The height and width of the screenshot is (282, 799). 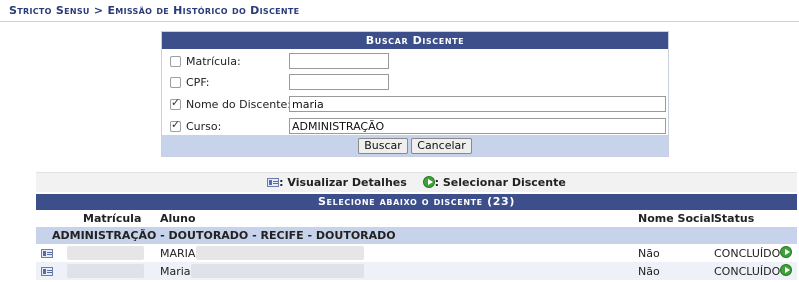 What do you see at coordinates (112, 218) in the screenshot?
I see `col-header-matricula: Matrícula` at bounding box center [112, 218].